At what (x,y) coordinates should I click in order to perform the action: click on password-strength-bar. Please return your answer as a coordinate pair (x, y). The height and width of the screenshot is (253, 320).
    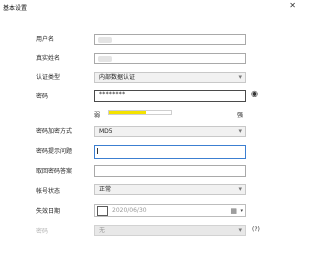
    Looking at the image, I should click on (140, 112).